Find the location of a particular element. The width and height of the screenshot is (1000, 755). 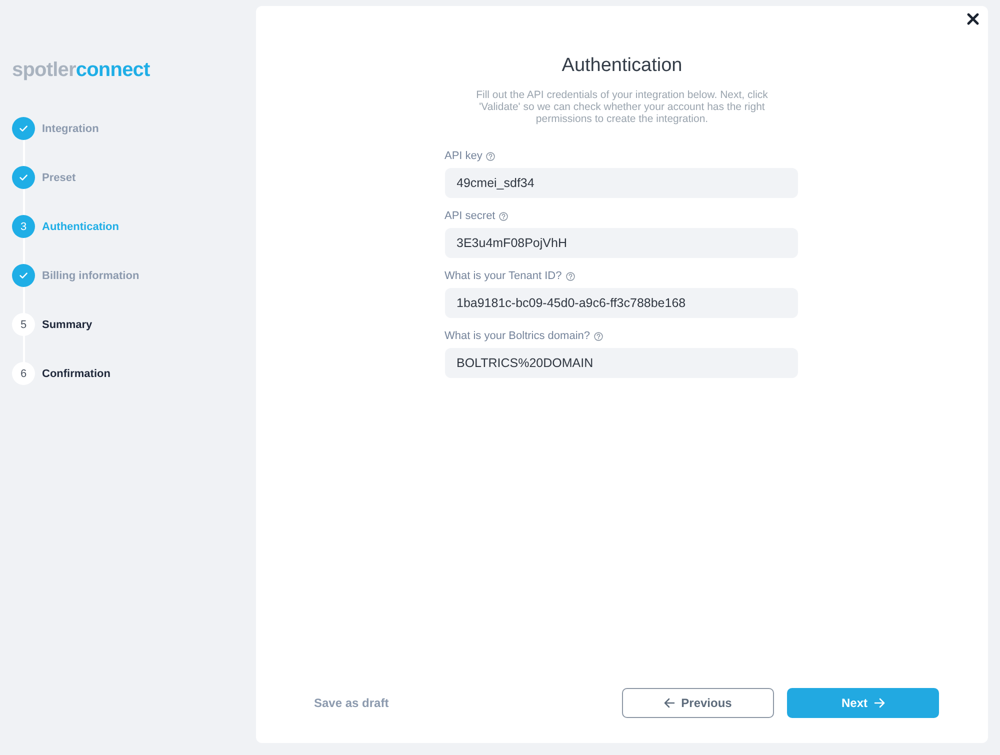

step-label: Billing information is located at coordinates (91, 276).